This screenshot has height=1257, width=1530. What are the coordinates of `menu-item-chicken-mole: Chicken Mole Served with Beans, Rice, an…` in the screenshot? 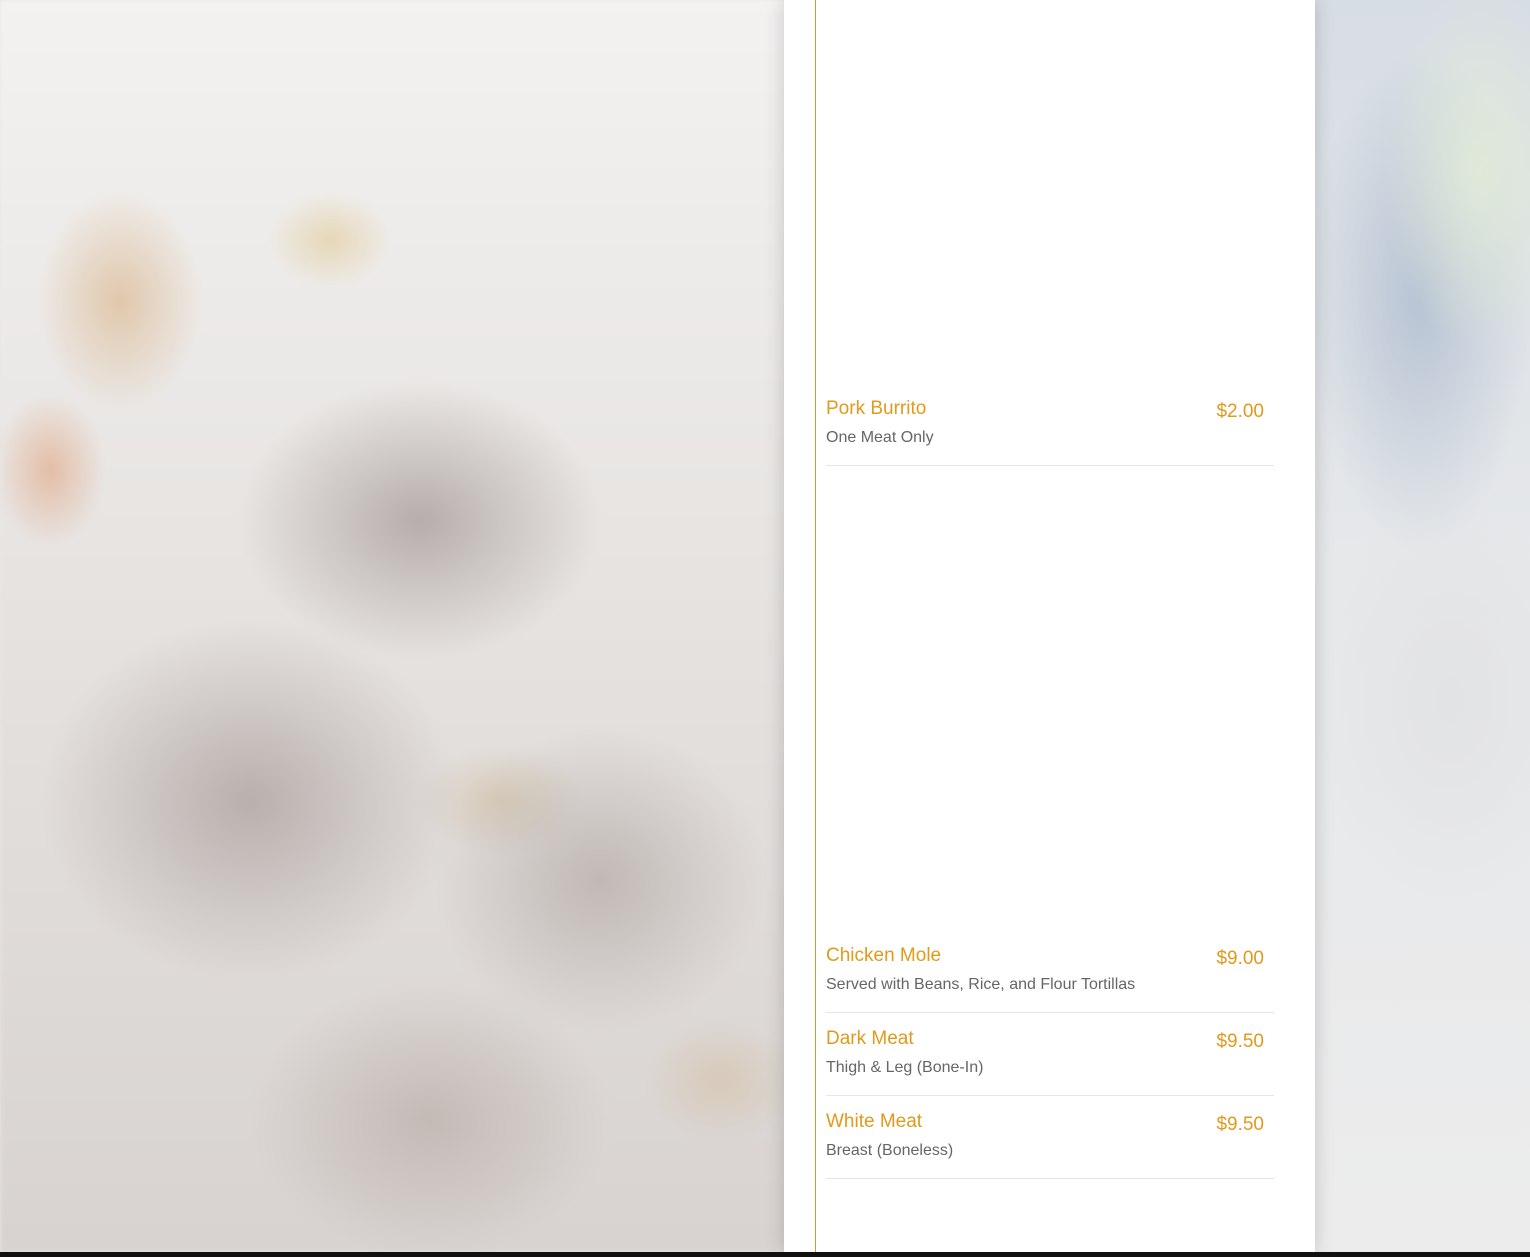 It's located at (1050, 979).